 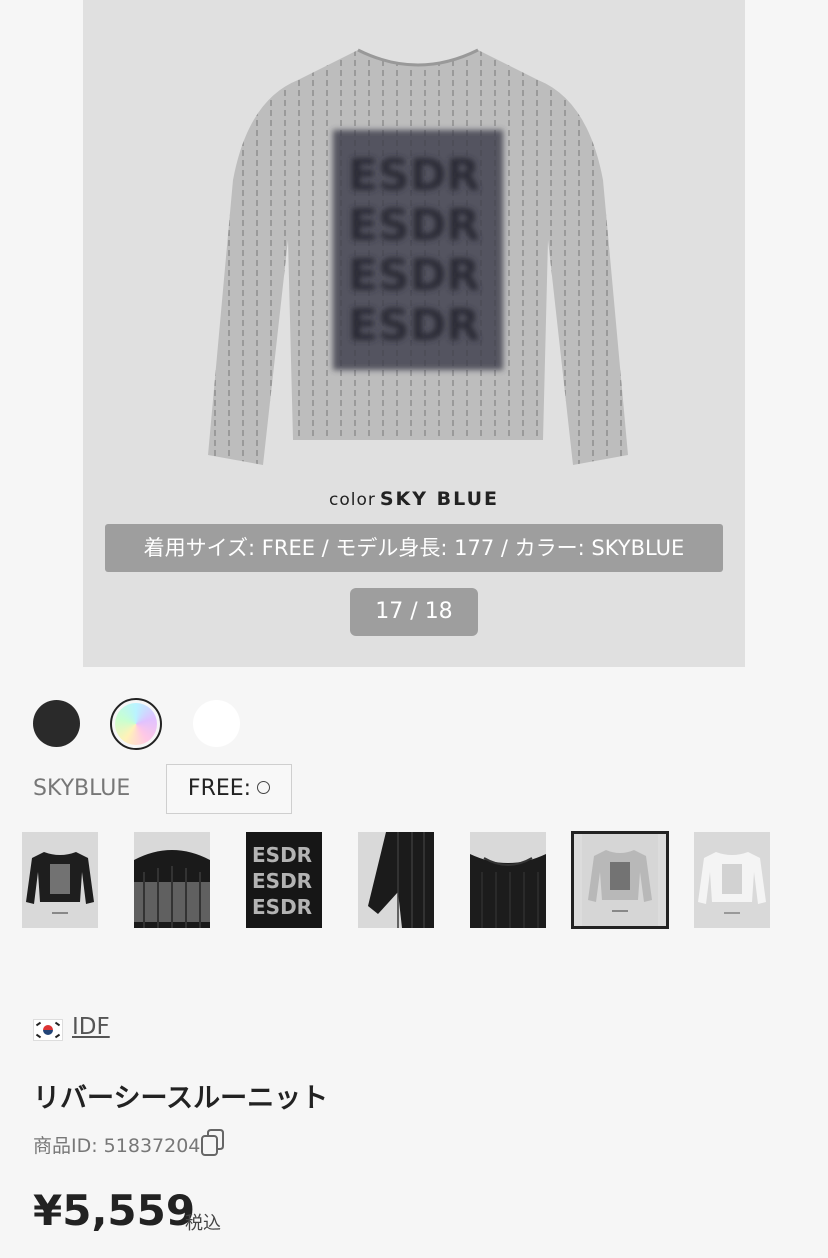 What do you see at coordinates (56, 723) in the screenshot?
I see `swatch-black` at bounding box center [56, 723].